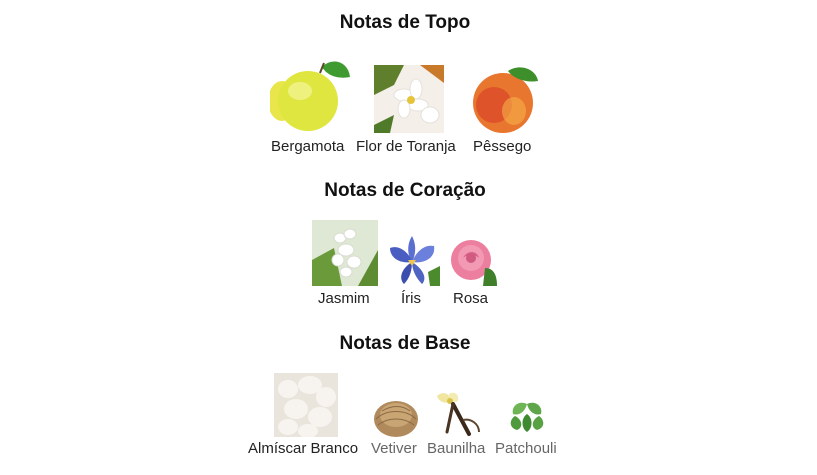 This screenshot has width=817, height=475. What do you see at coordinates (406, 146) in the screenshot?
I see `note-label-flor-de-toranja: Flor de Toranja` at bounding box center [406, 146].